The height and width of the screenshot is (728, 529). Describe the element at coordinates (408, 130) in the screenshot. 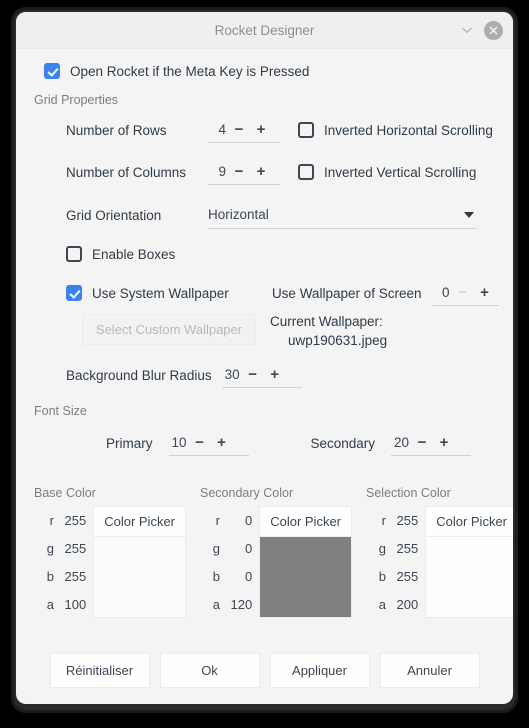

I see `inverted-horizontal-label: Inverted Horizontal Scrolling` at that location.